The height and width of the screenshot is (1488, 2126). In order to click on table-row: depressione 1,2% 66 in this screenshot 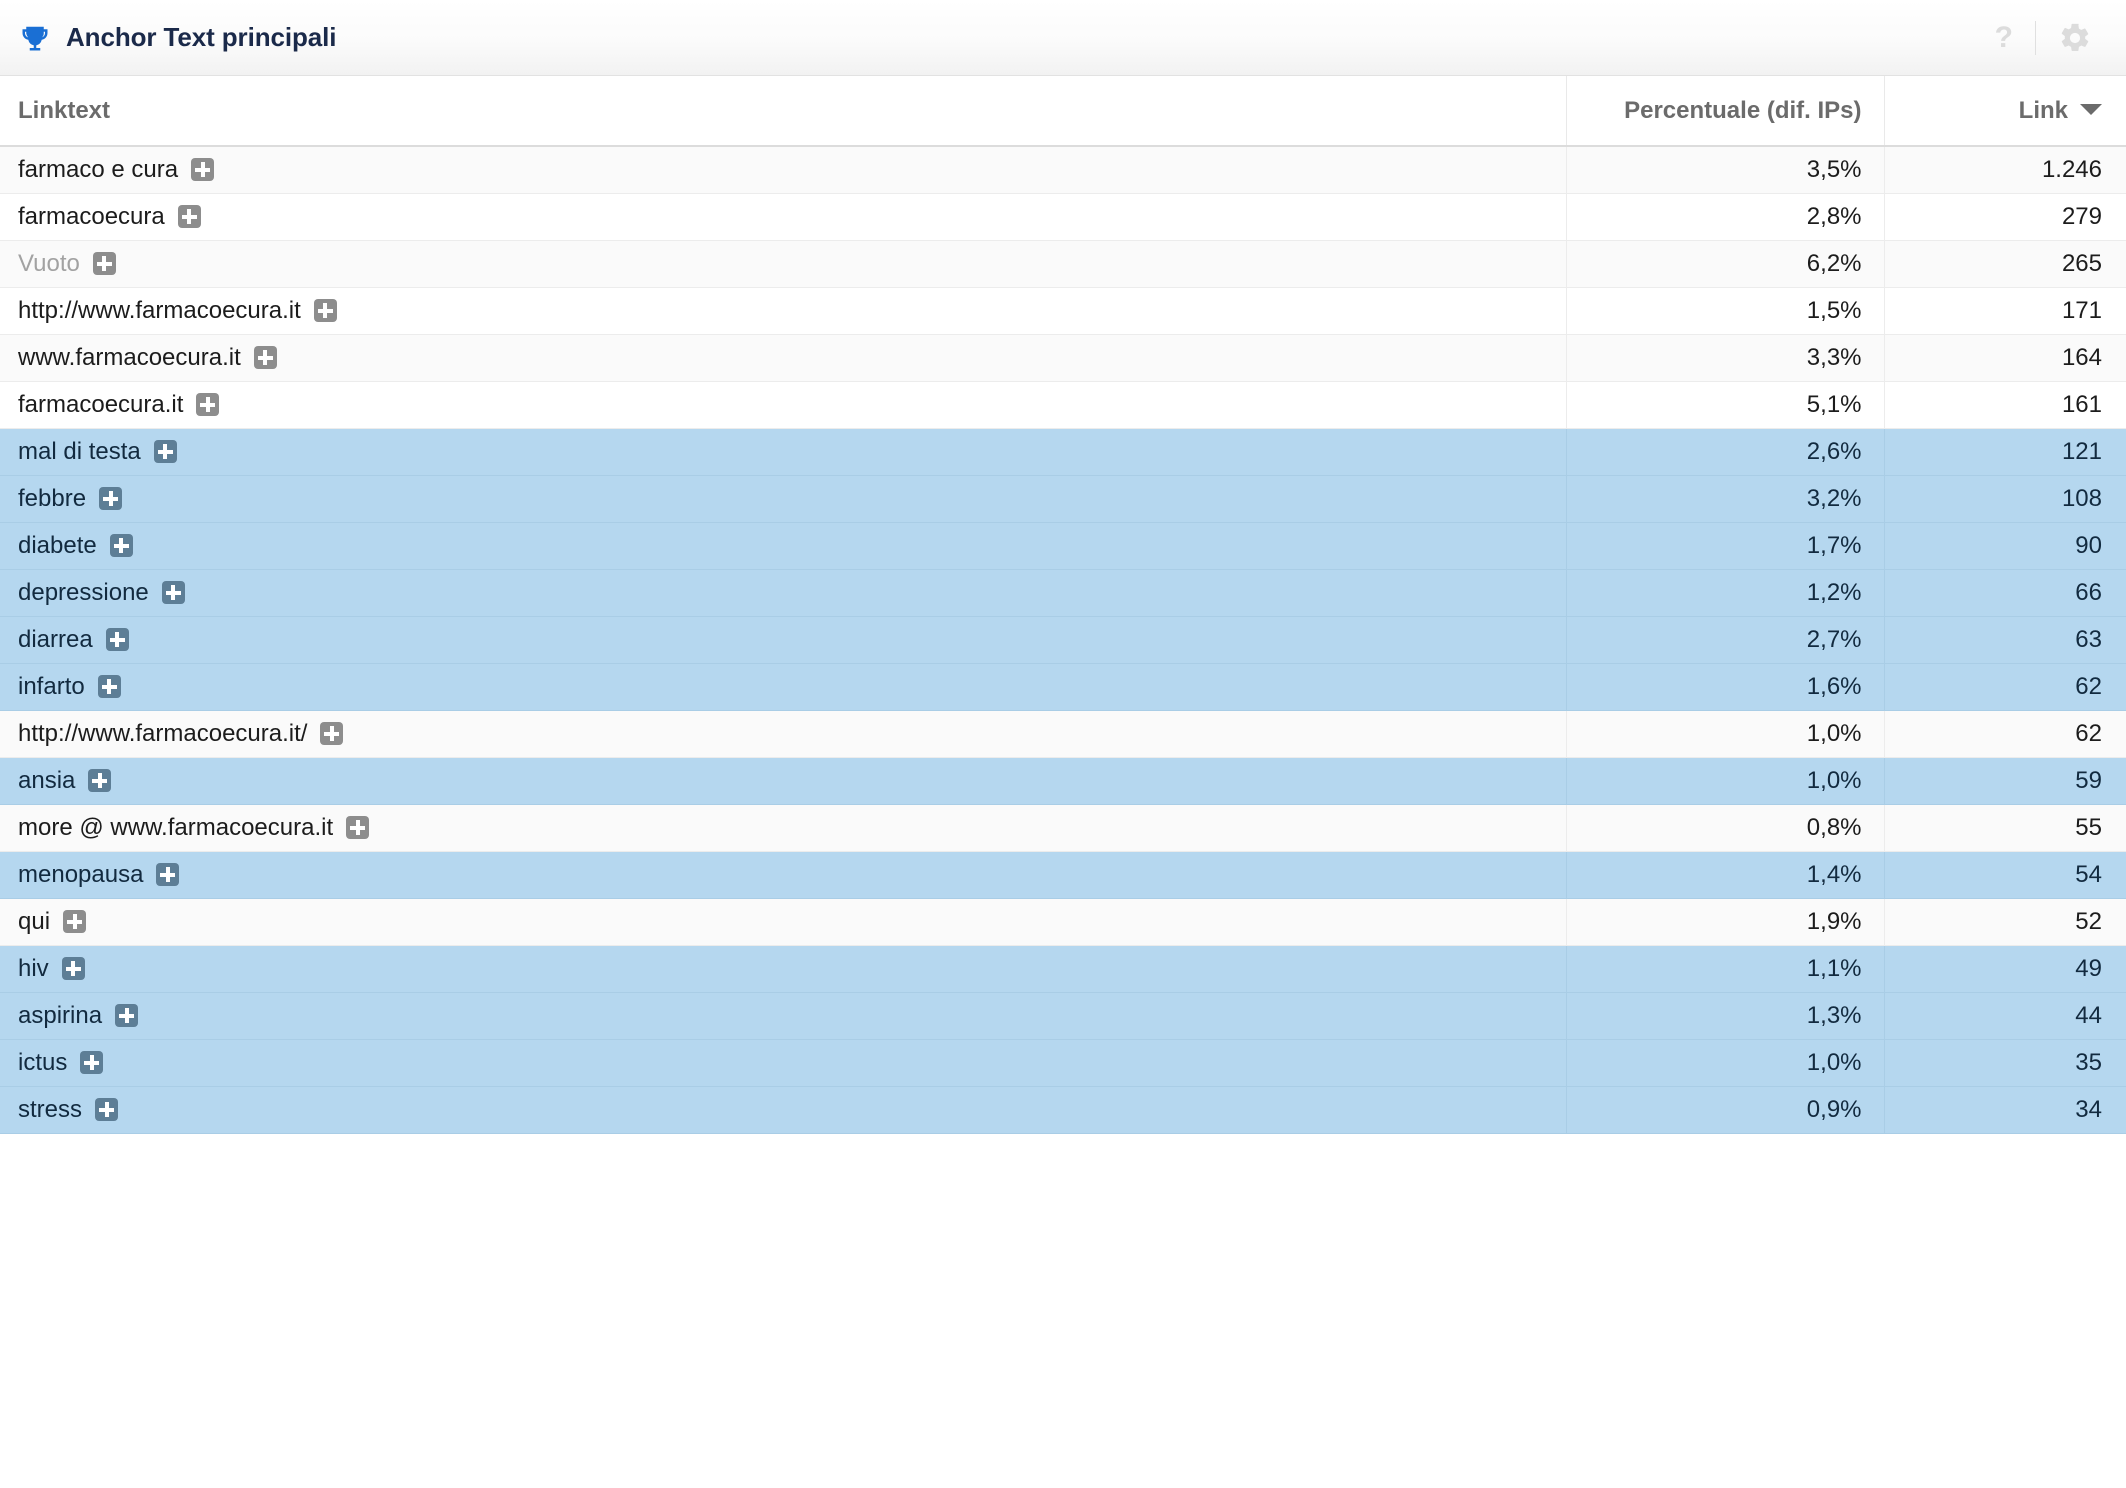, I will do `click(1063, 593)`.